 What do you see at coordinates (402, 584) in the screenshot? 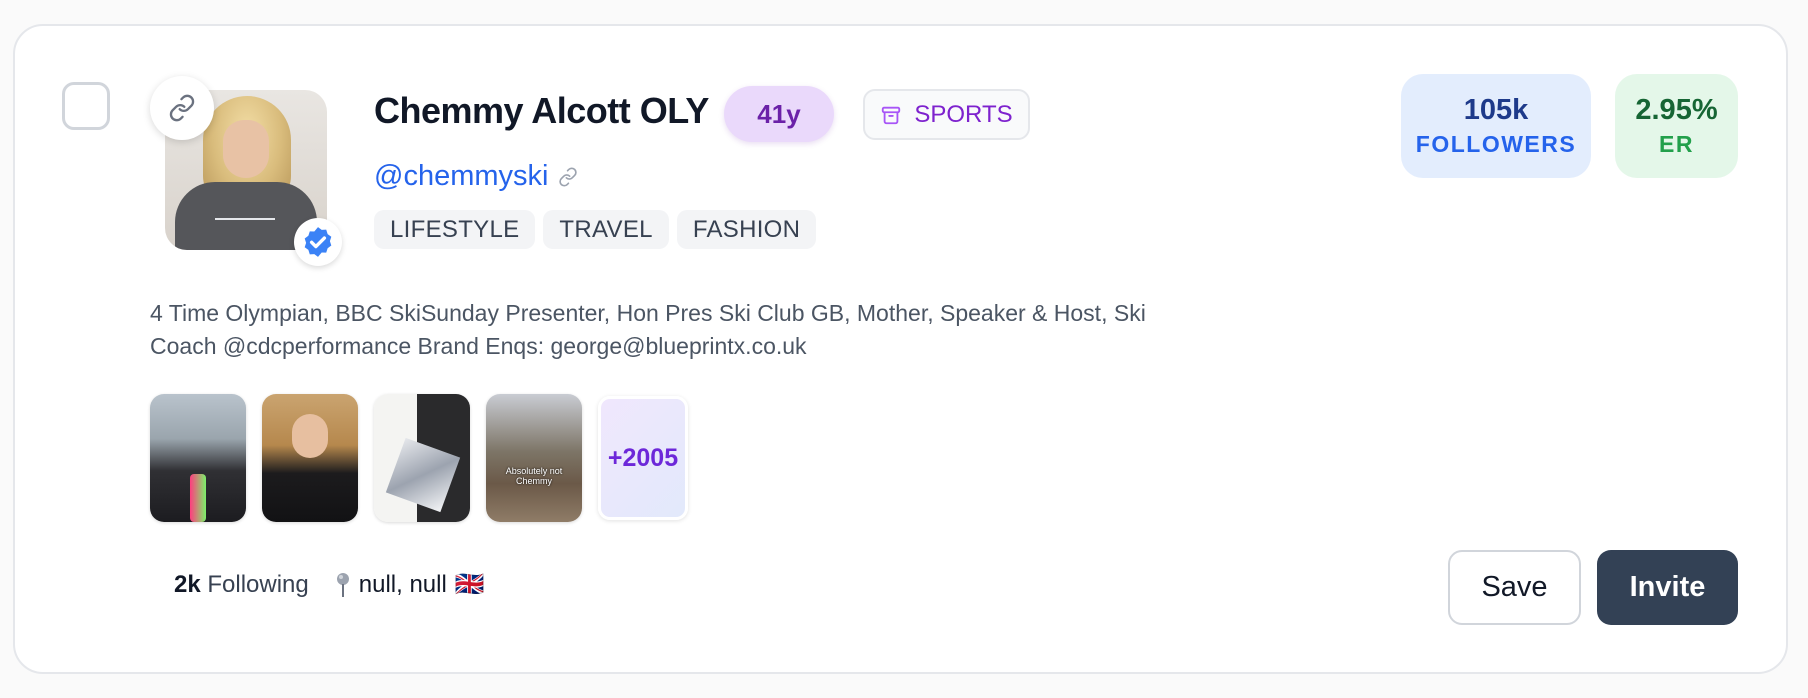
I see `location-text: null, null` at bounding box center [402, 584].